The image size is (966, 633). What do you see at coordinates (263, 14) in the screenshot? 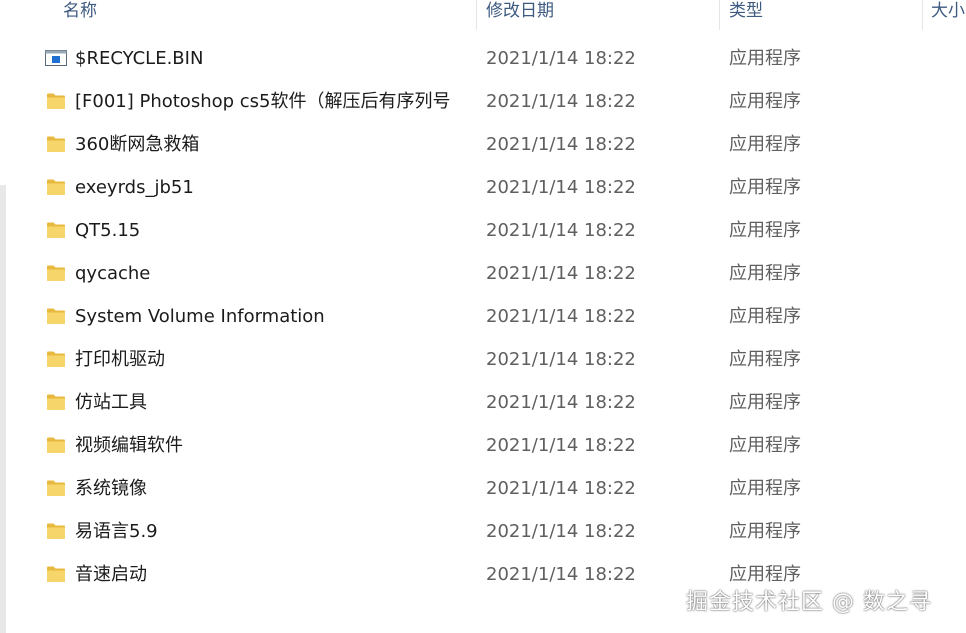
I see `column-header-name: 名称` at bounding box center [263, 14].